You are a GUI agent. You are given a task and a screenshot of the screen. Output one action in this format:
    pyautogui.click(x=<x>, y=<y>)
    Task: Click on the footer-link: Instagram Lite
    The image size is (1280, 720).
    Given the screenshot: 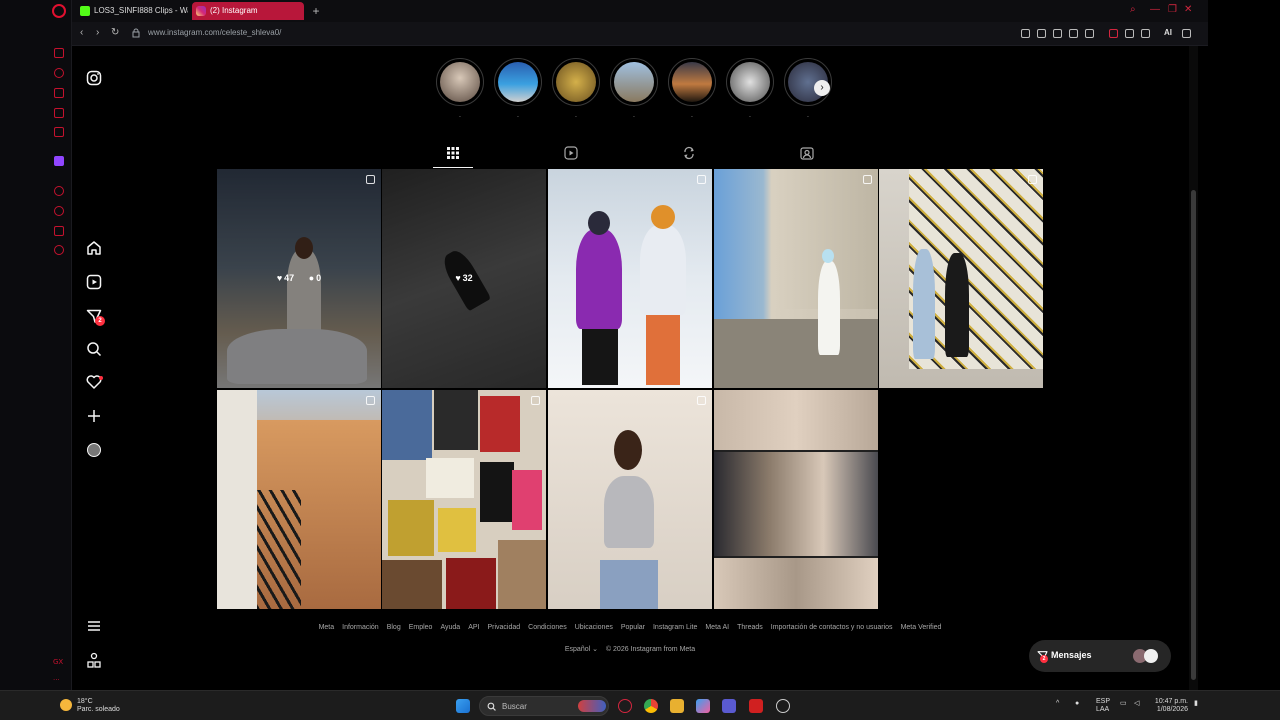 What is the action you would take?
    pyautogui.click(x=675, y=627)
    